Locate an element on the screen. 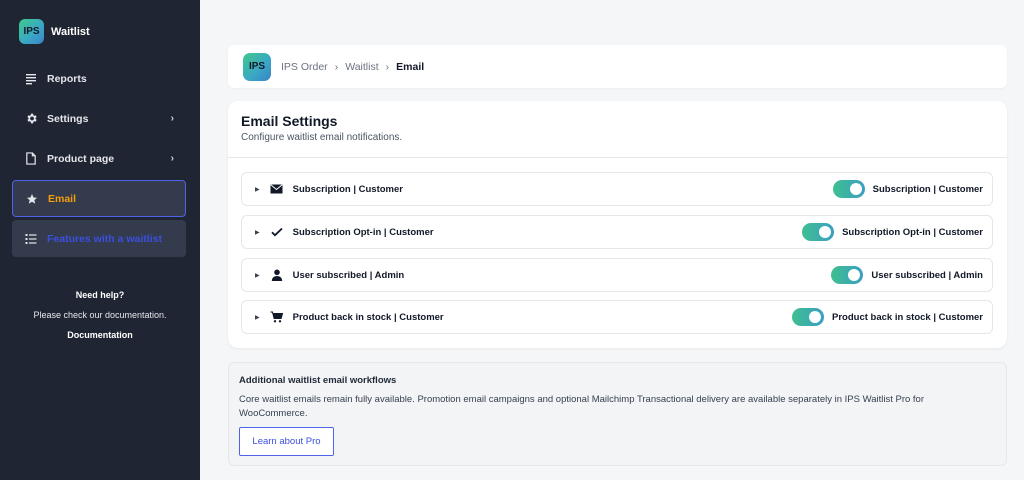  toggle-group: User subscribed | Admin is located at coordinates (907, 275).